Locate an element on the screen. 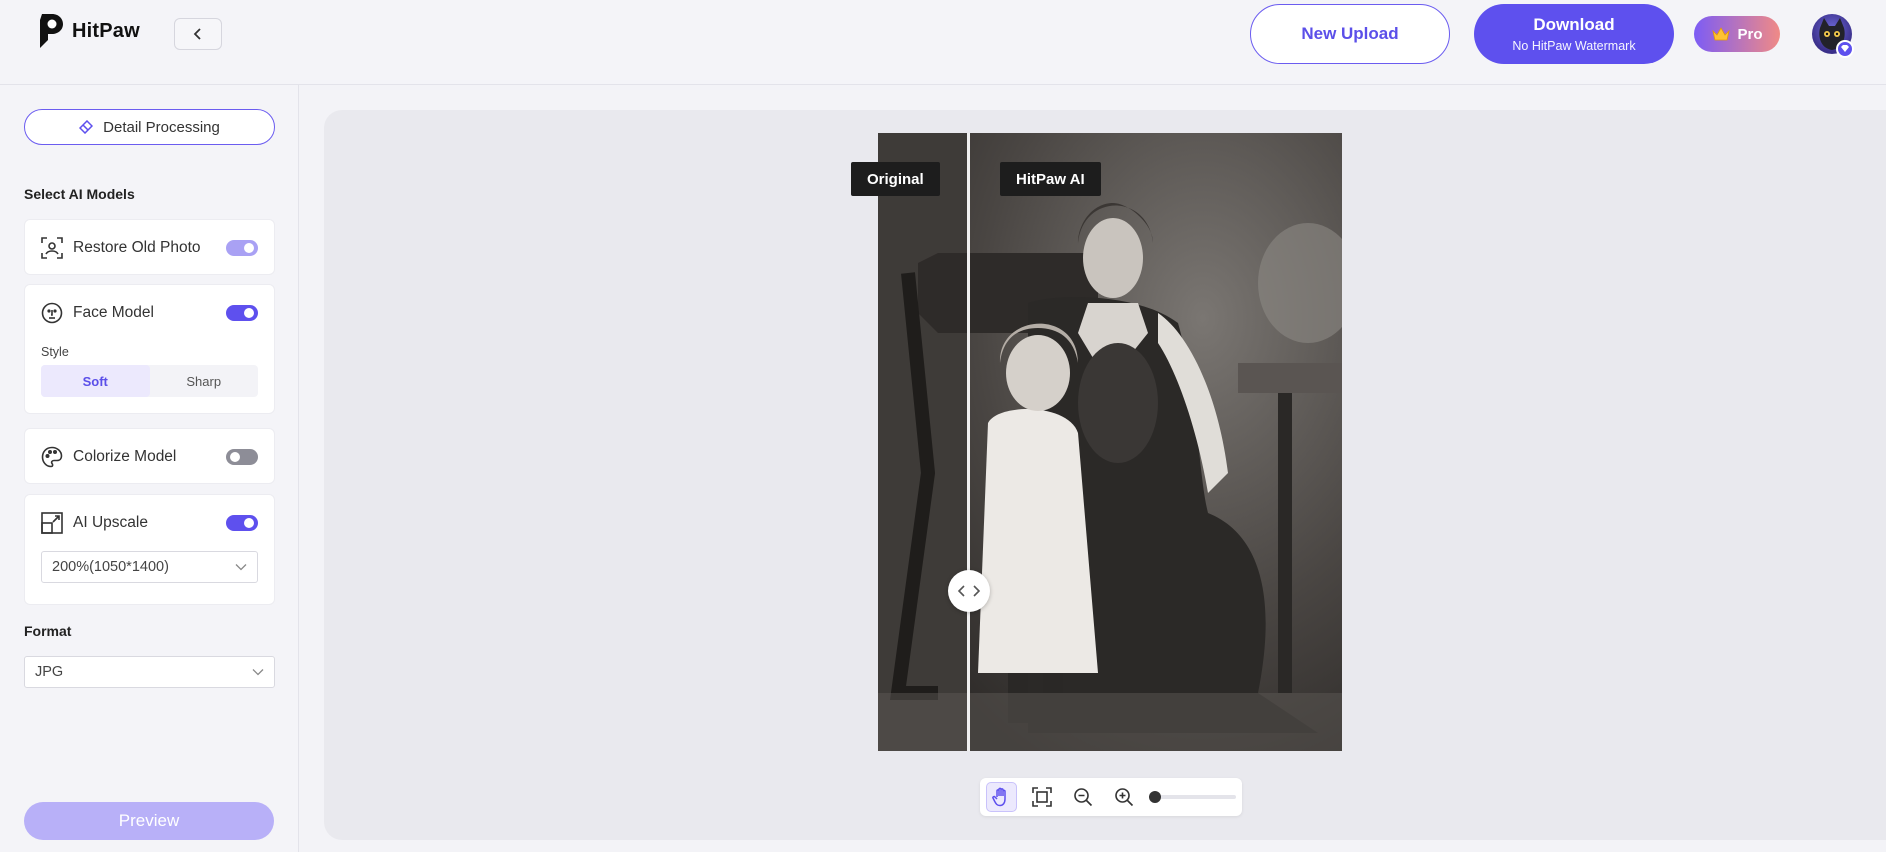 The height and width of the screenshot is (852, 1886). back-button is located at coordinates (198, 34).